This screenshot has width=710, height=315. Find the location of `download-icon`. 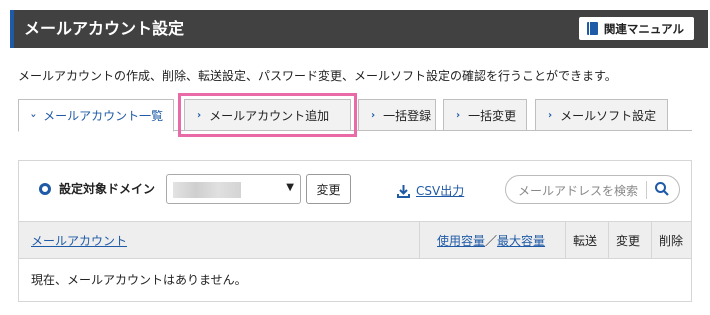

download-icon is located at coordinates (403, 191).